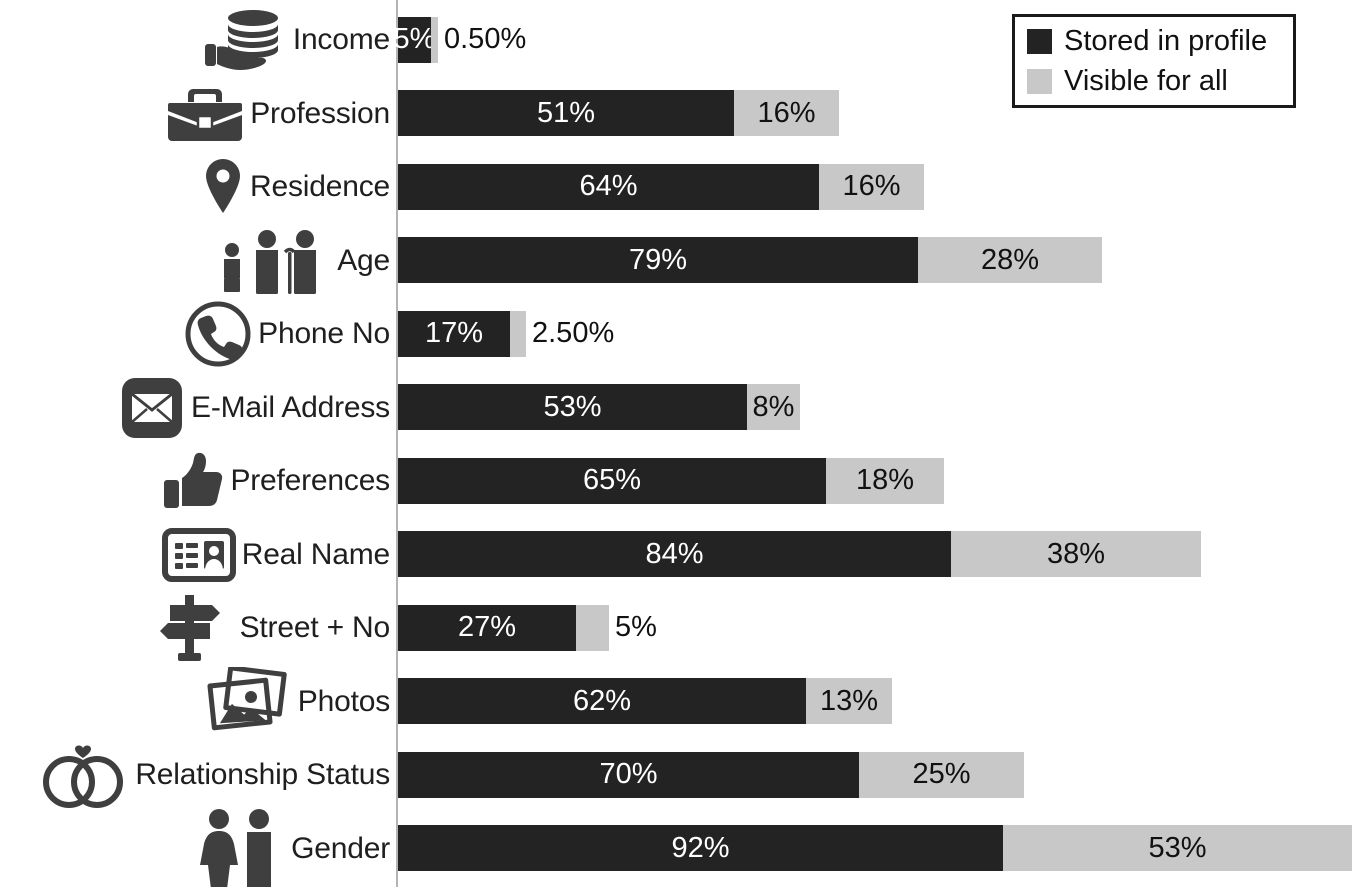 The width and height of the screenshot is (1358, 887). Describe the element at coordinates (239, 847) in the screenshot. I see `male-female-icon` at that location.